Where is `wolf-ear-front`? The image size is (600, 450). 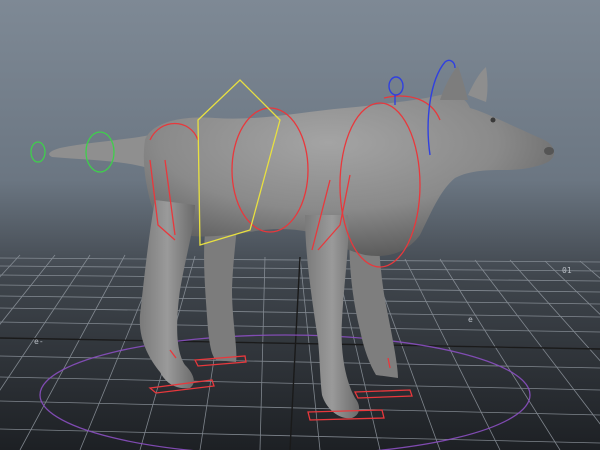 wolf-ear-front is located at coordinates (478, 84).